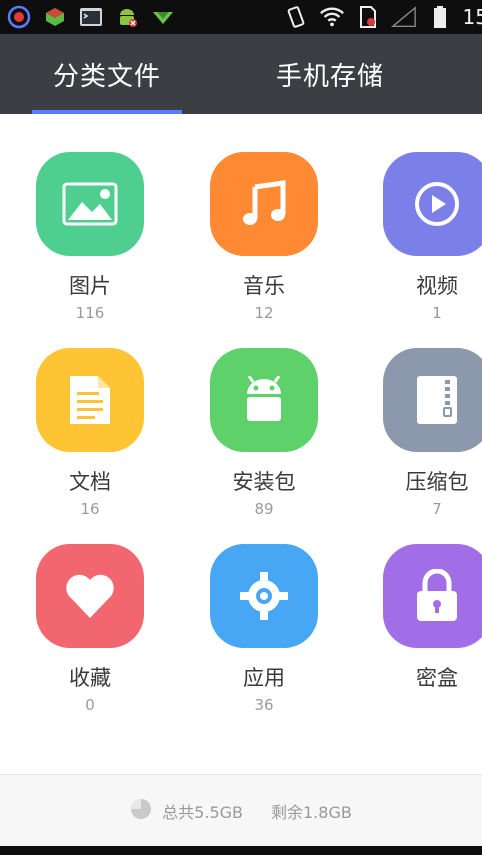  What do you see at coordinates (432, 204) in the screenshot?
I see `video-play-icon` at bounding box center [432, 204].